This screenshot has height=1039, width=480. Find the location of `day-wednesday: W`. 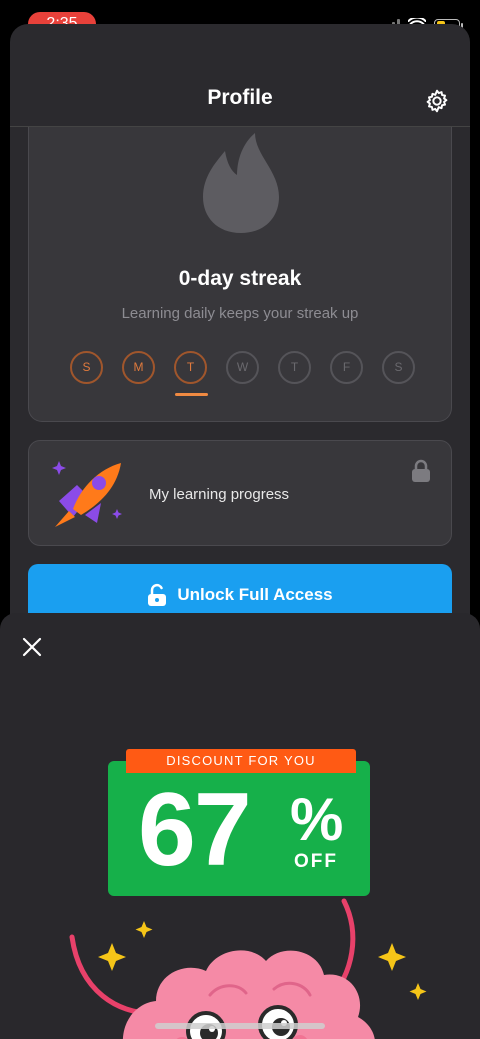

day-wednesday: W is located at coordinates (242, 367).